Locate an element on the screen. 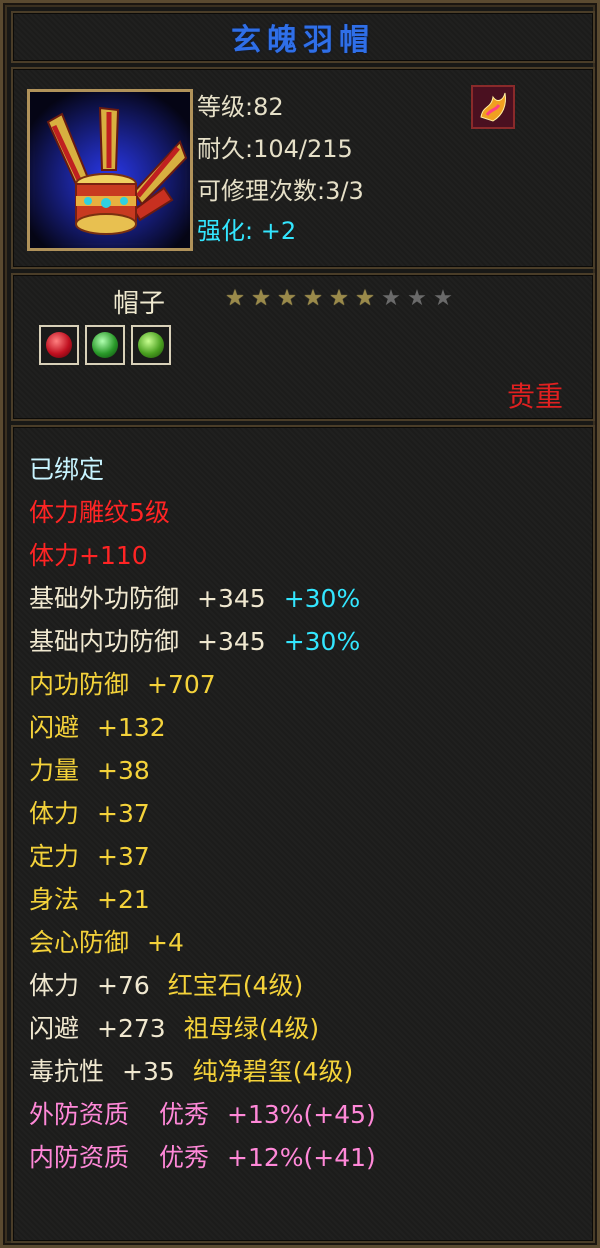 The image size is (600, 1248). gem-bonus-line: 闪避 +273 祖母绿(4级) is located at coordinates (174, 1029).